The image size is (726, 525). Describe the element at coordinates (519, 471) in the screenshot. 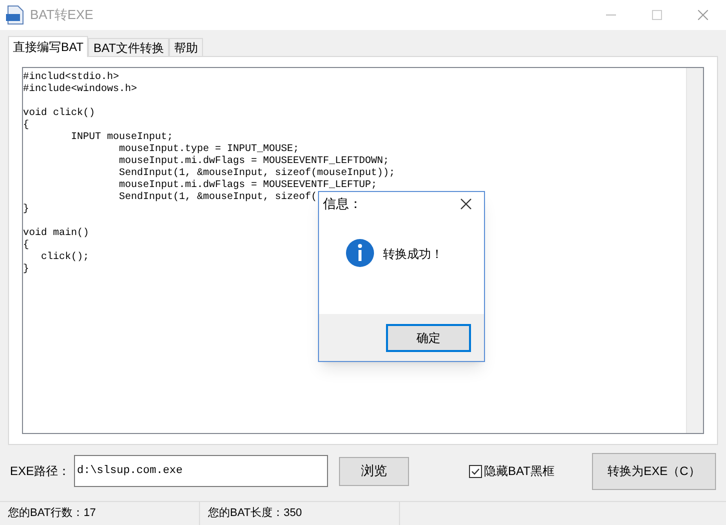

I see `checkbox-label: 隐藏BAT黑框` at that location.